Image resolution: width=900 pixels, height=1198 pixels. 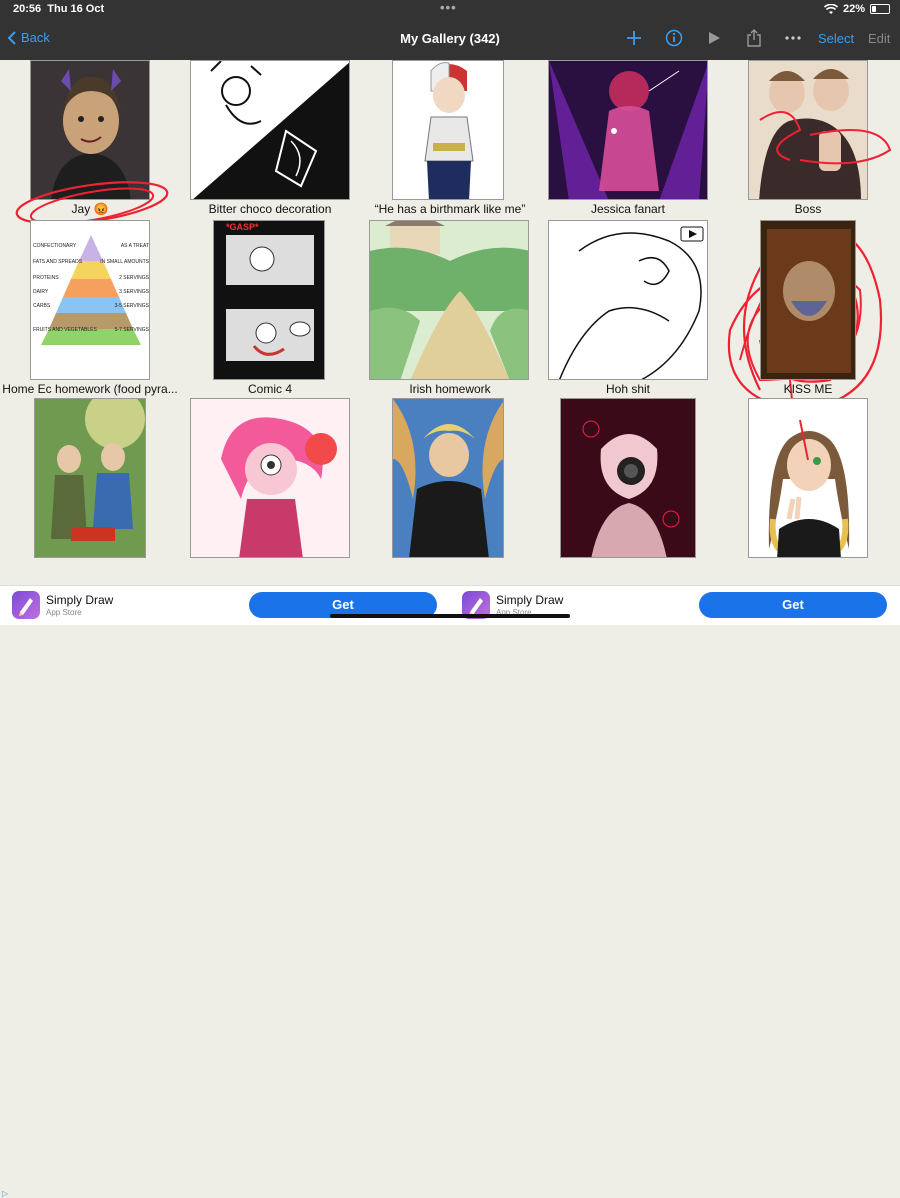 I want to click on ellipsis-icon, so click(x=793, y=38).